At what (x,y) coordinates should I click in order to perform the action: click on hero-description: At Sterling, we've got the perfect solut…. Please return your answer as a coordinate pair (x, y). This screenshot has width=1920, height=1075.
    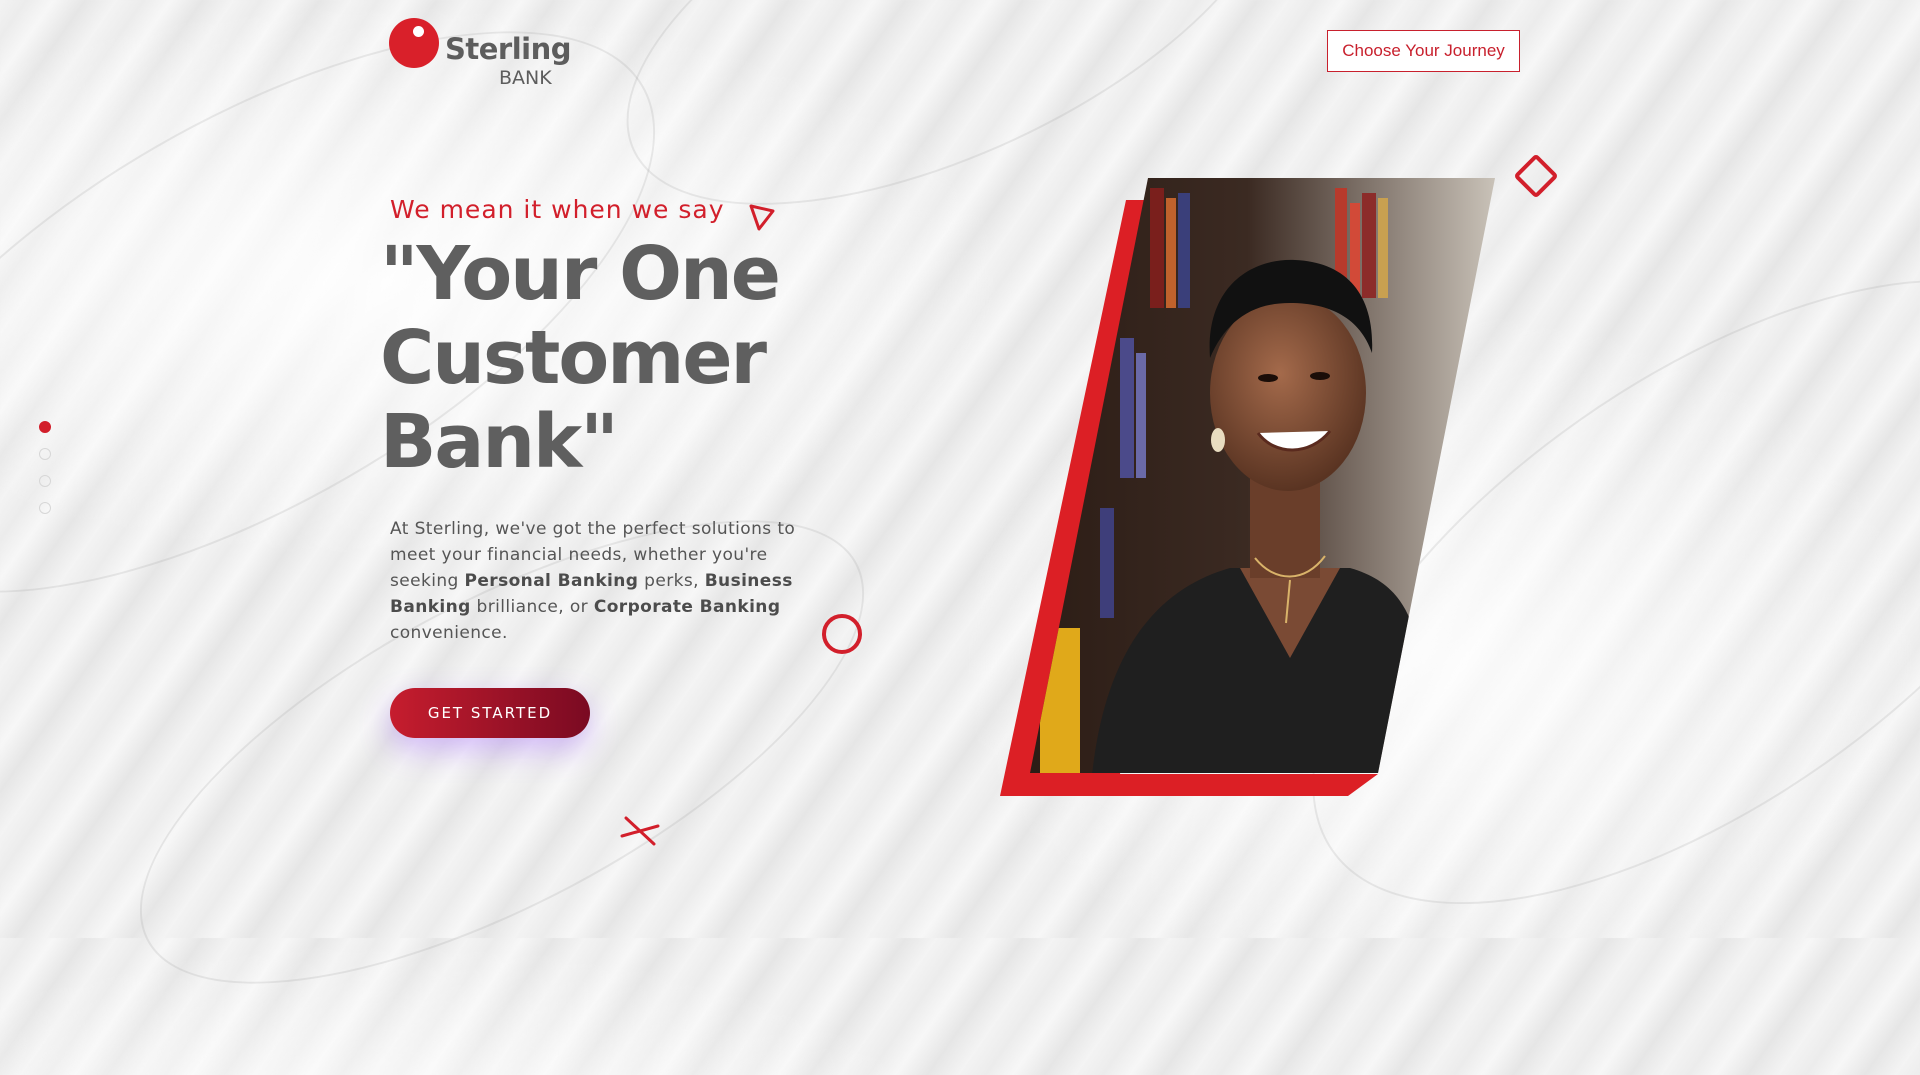
    Looking at the image, I should click on (595, 581).